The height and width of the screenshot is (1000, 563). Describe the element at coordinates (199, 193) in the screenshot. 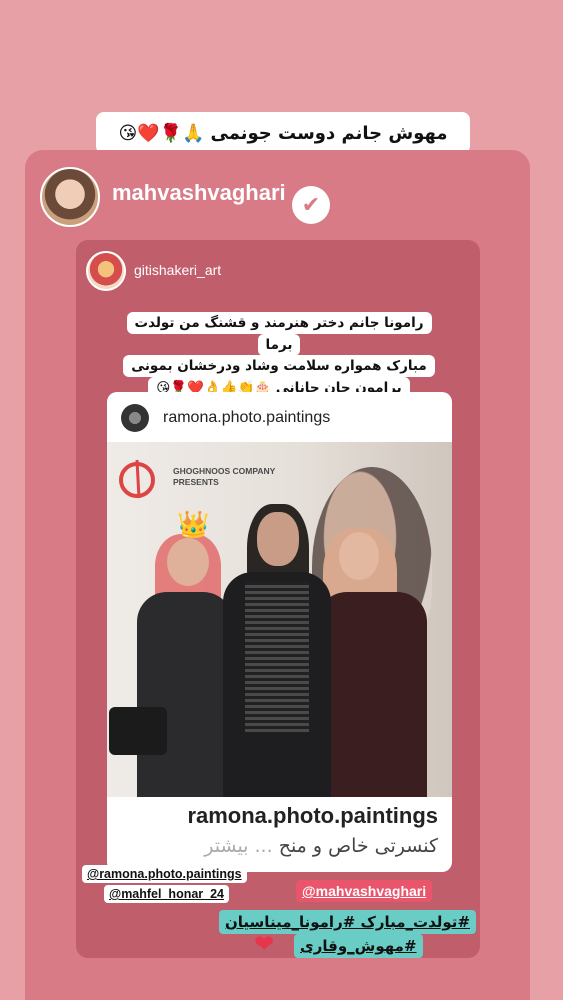

I see `main-username: mahvashvaghari` at that location.